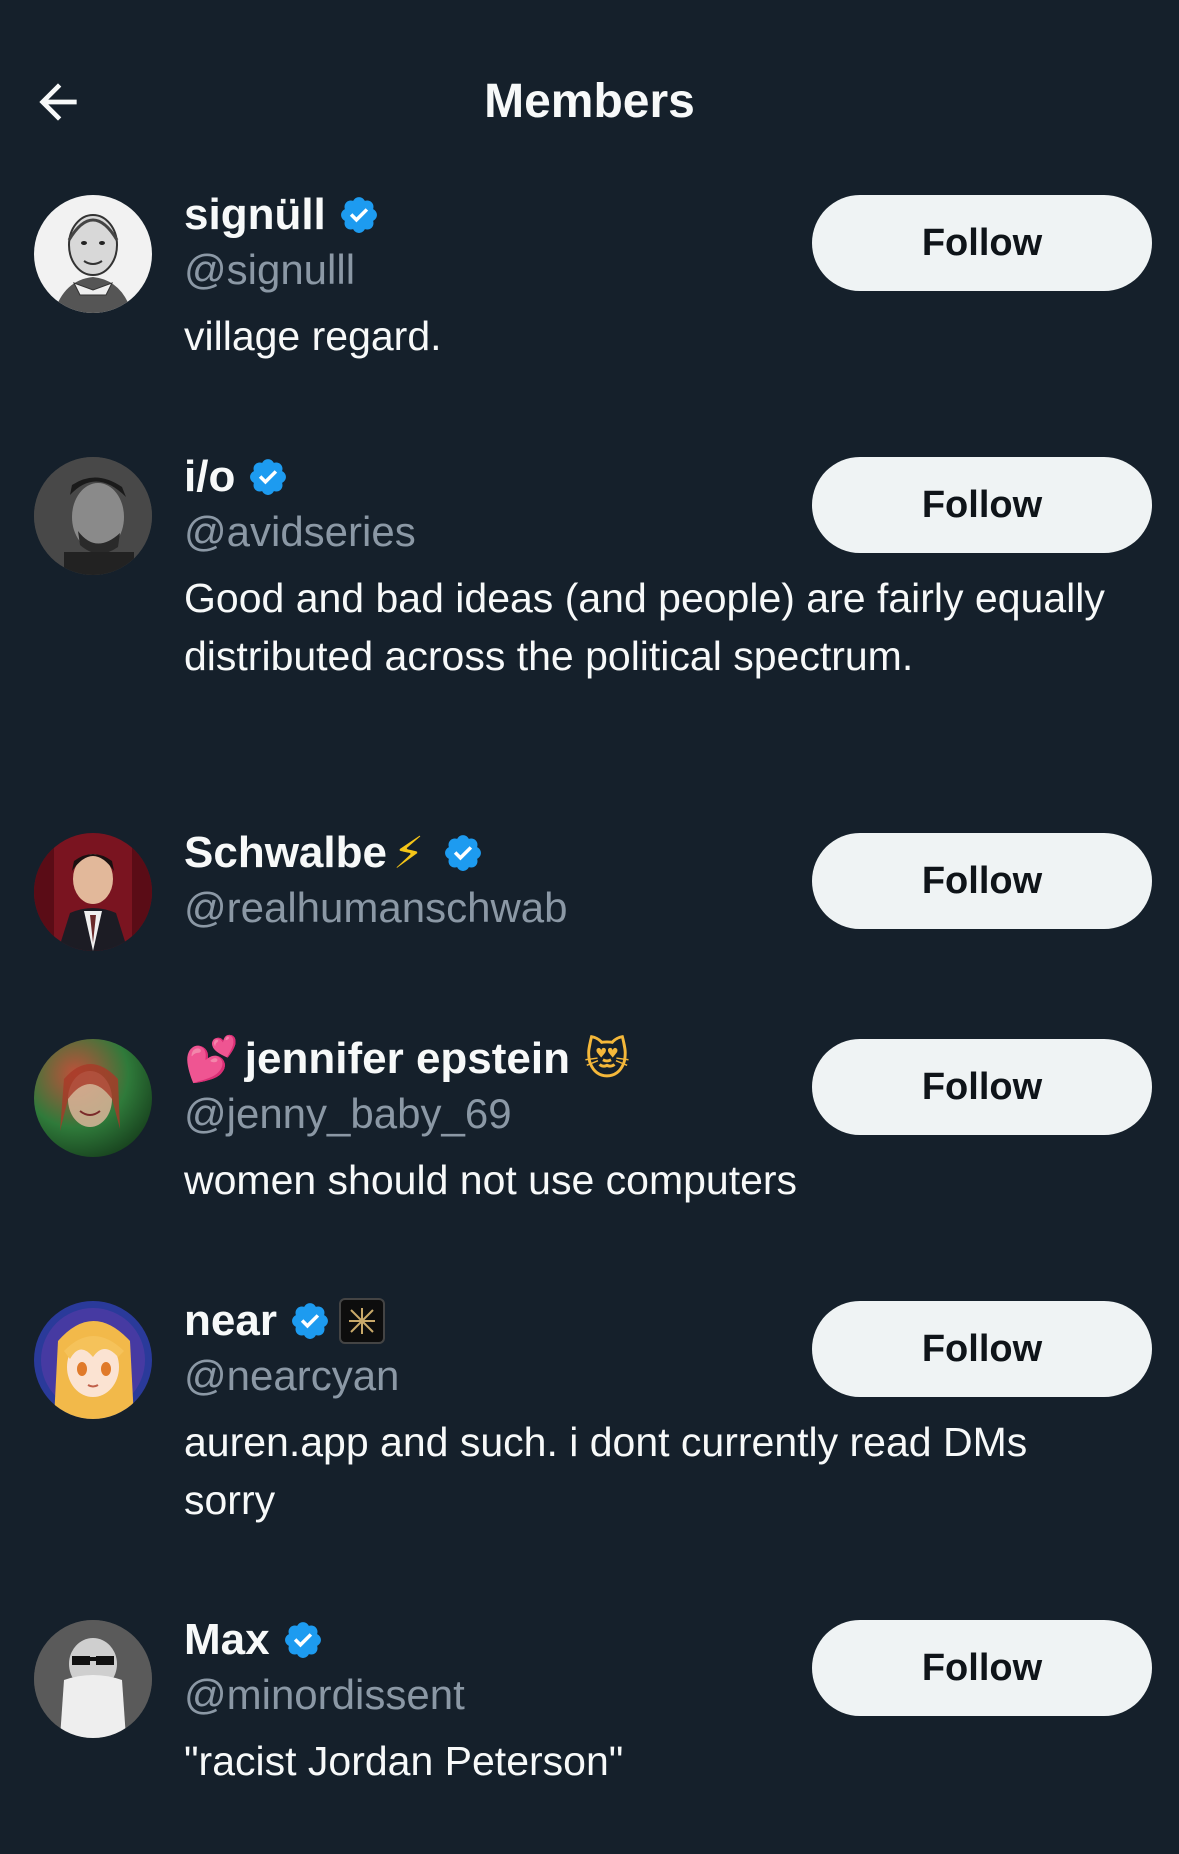 Image resolution: width=1179 pixels, height=1854 pixels. I want to click on header: Members, so click(589, 82).